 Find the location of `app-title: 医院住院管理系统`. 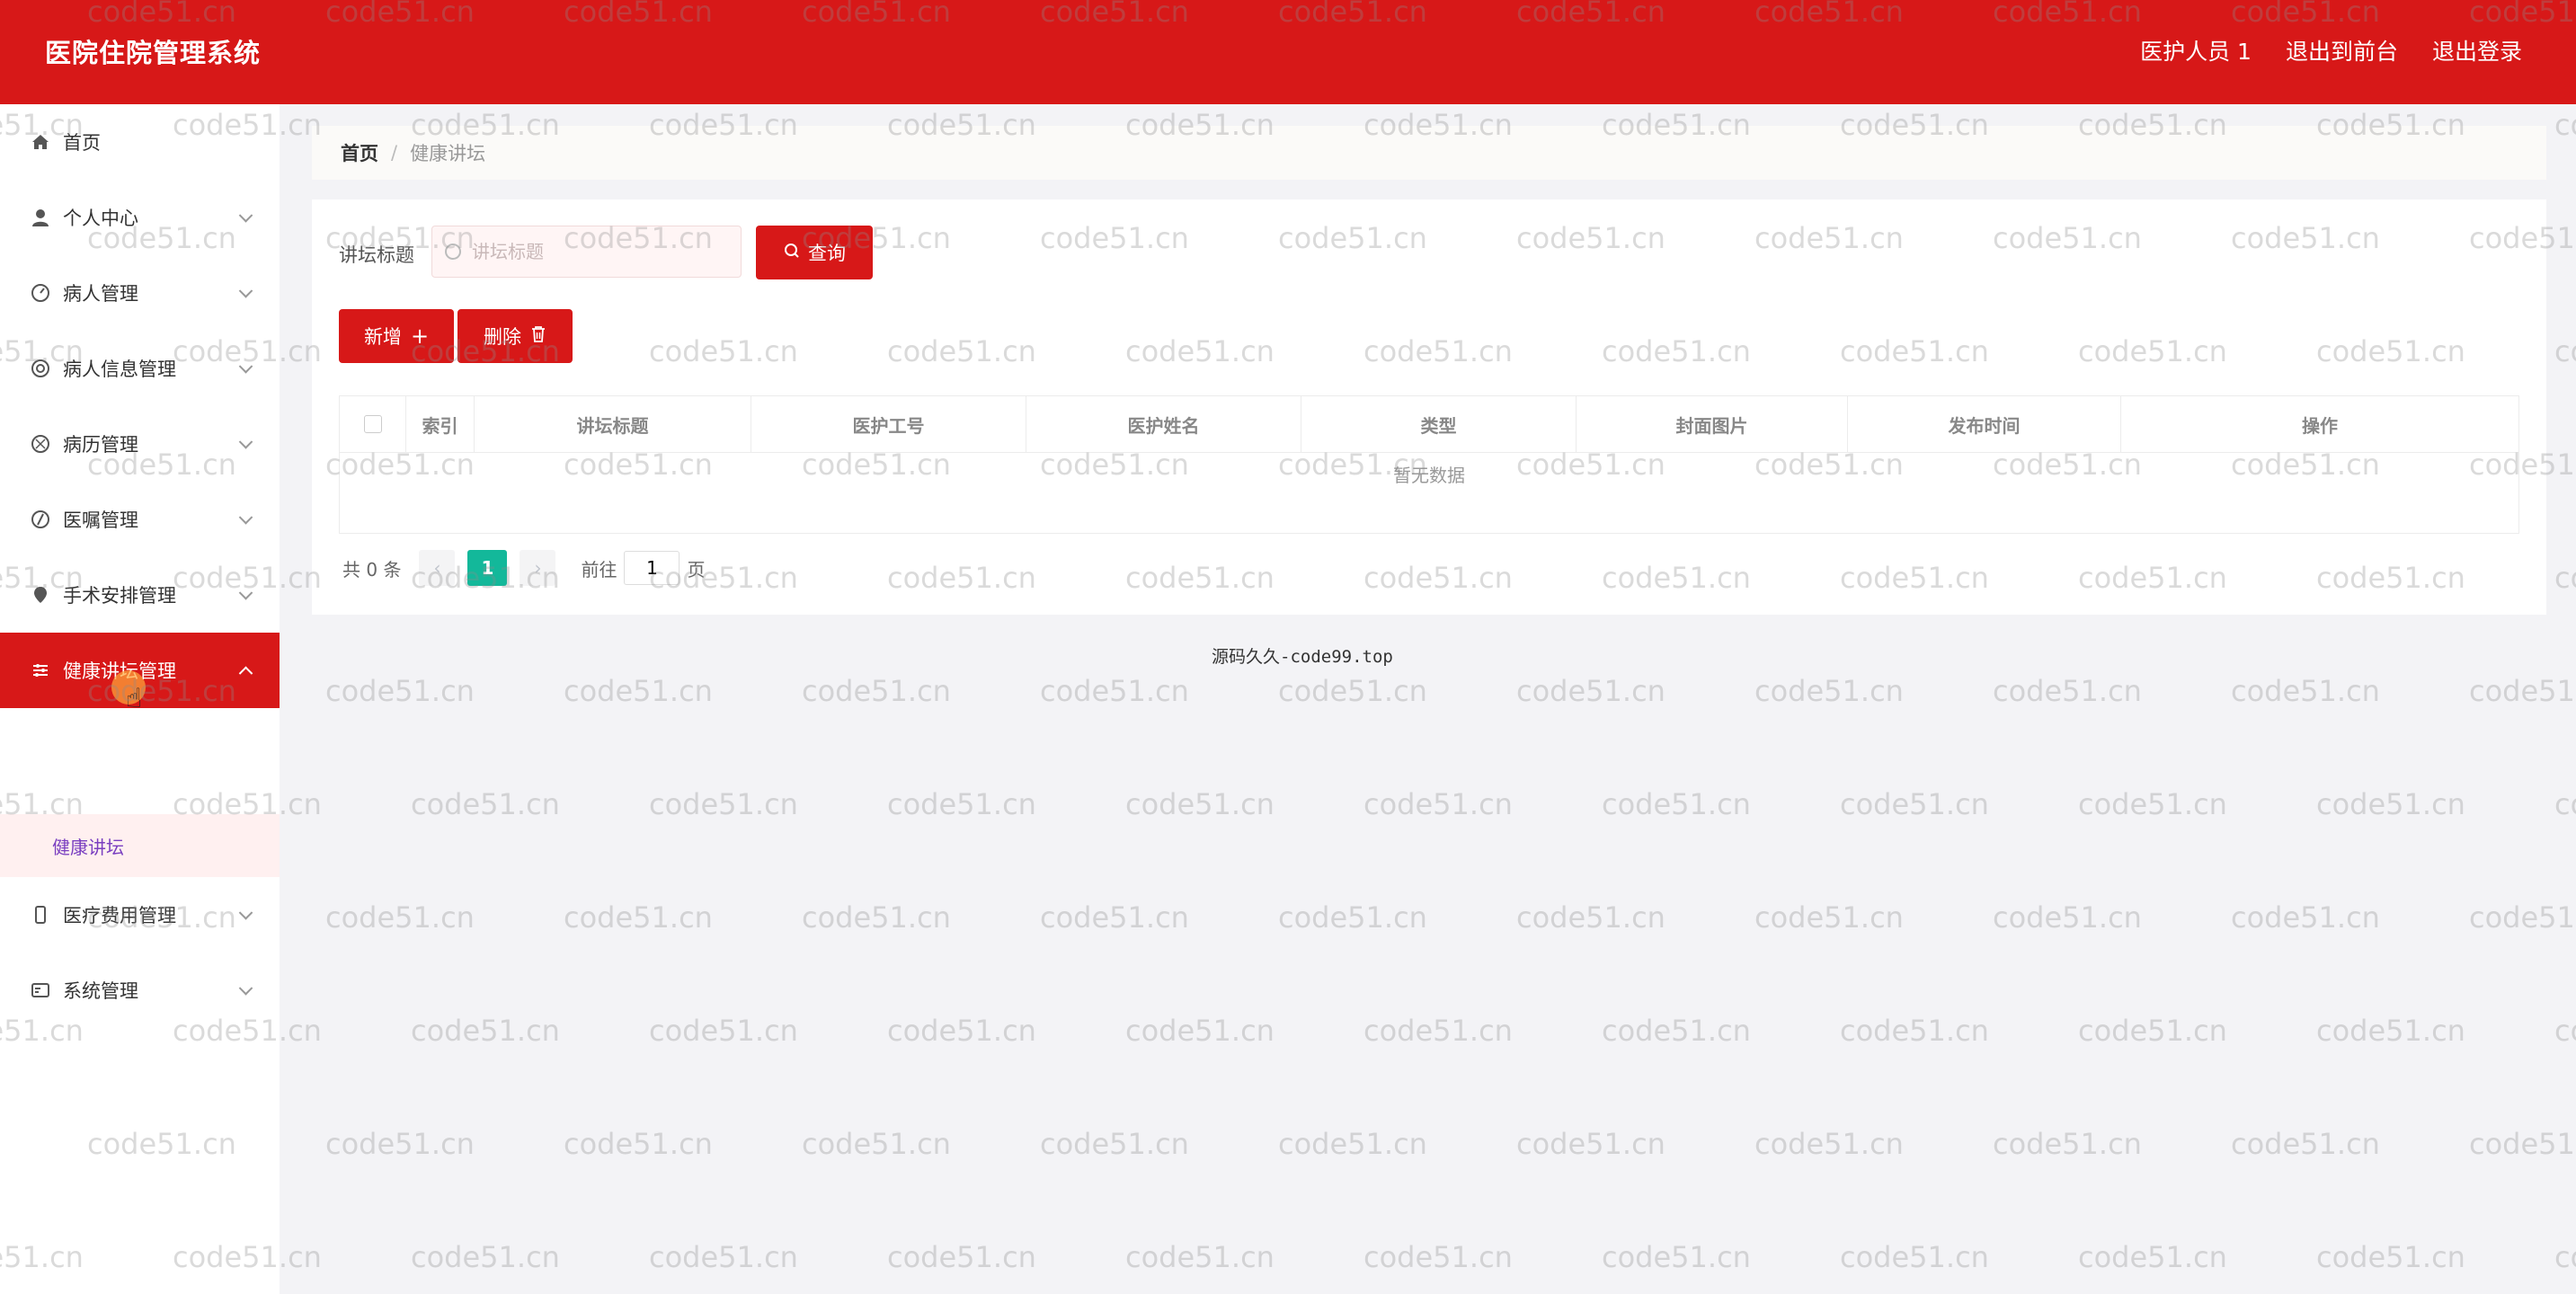

app-title: 医院住院管理系统 is located at coordinates (153, 53).